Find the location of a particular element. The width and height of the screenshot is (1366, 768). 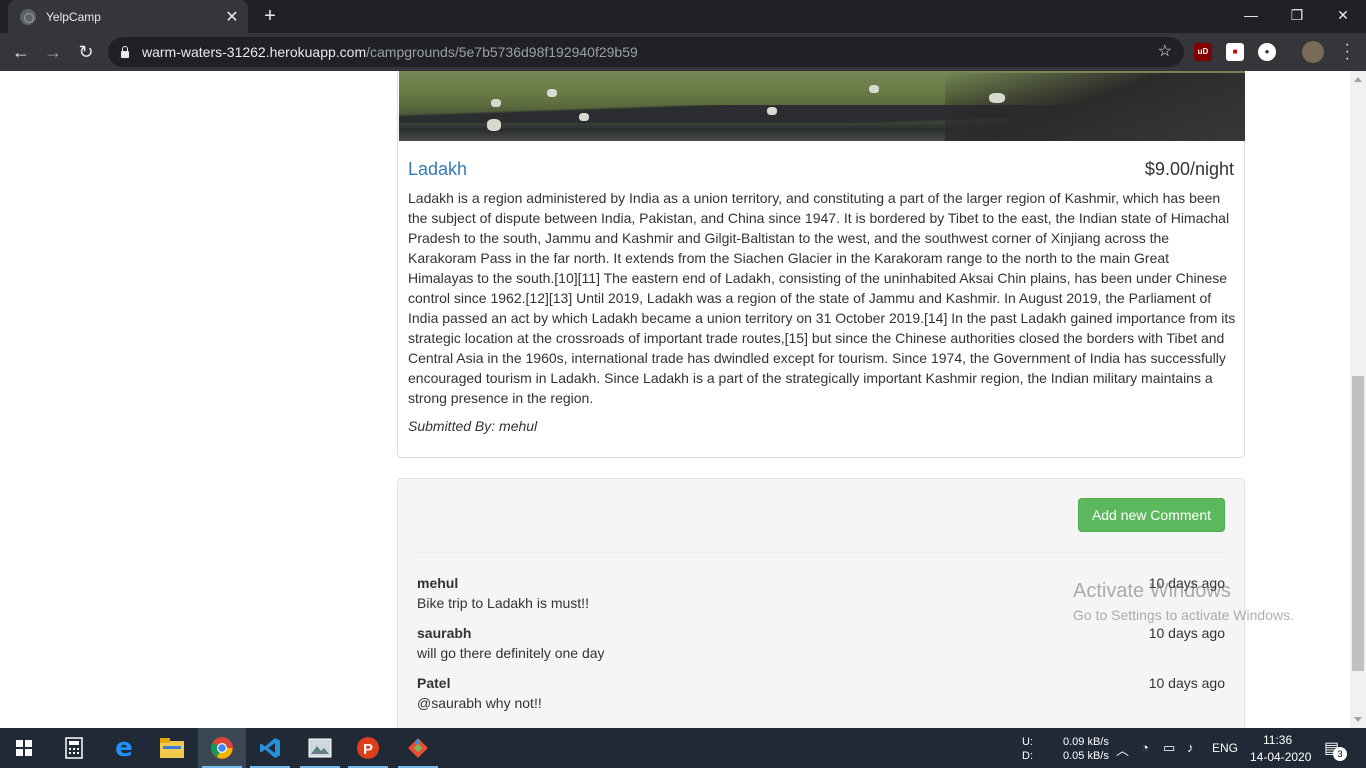

git-icon is located at coordinates (418, 748).